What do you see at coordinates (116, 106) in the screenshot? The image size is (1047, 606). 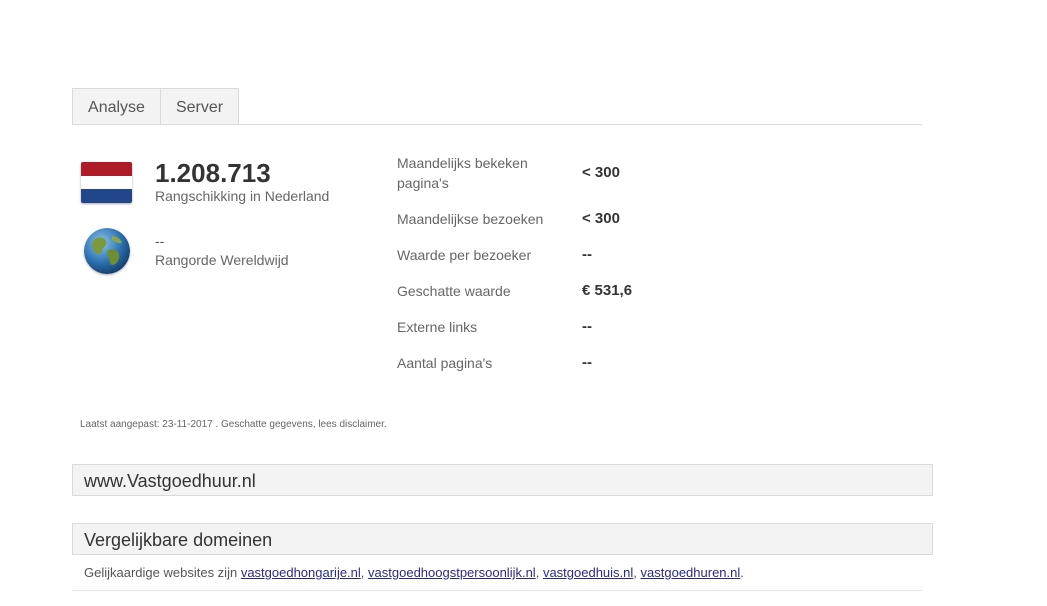 I see `tab-analyse: Analyse` at bounding box center [116, 106].